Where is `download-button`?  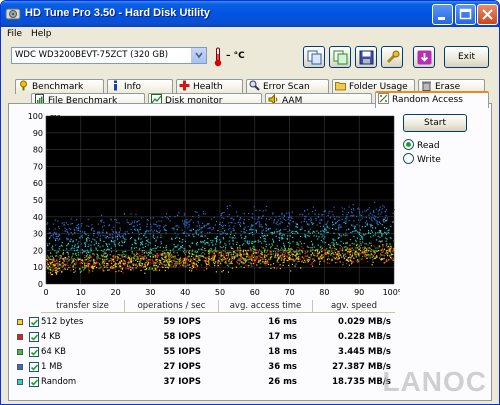
download-button is located at coordinates (424, 57).